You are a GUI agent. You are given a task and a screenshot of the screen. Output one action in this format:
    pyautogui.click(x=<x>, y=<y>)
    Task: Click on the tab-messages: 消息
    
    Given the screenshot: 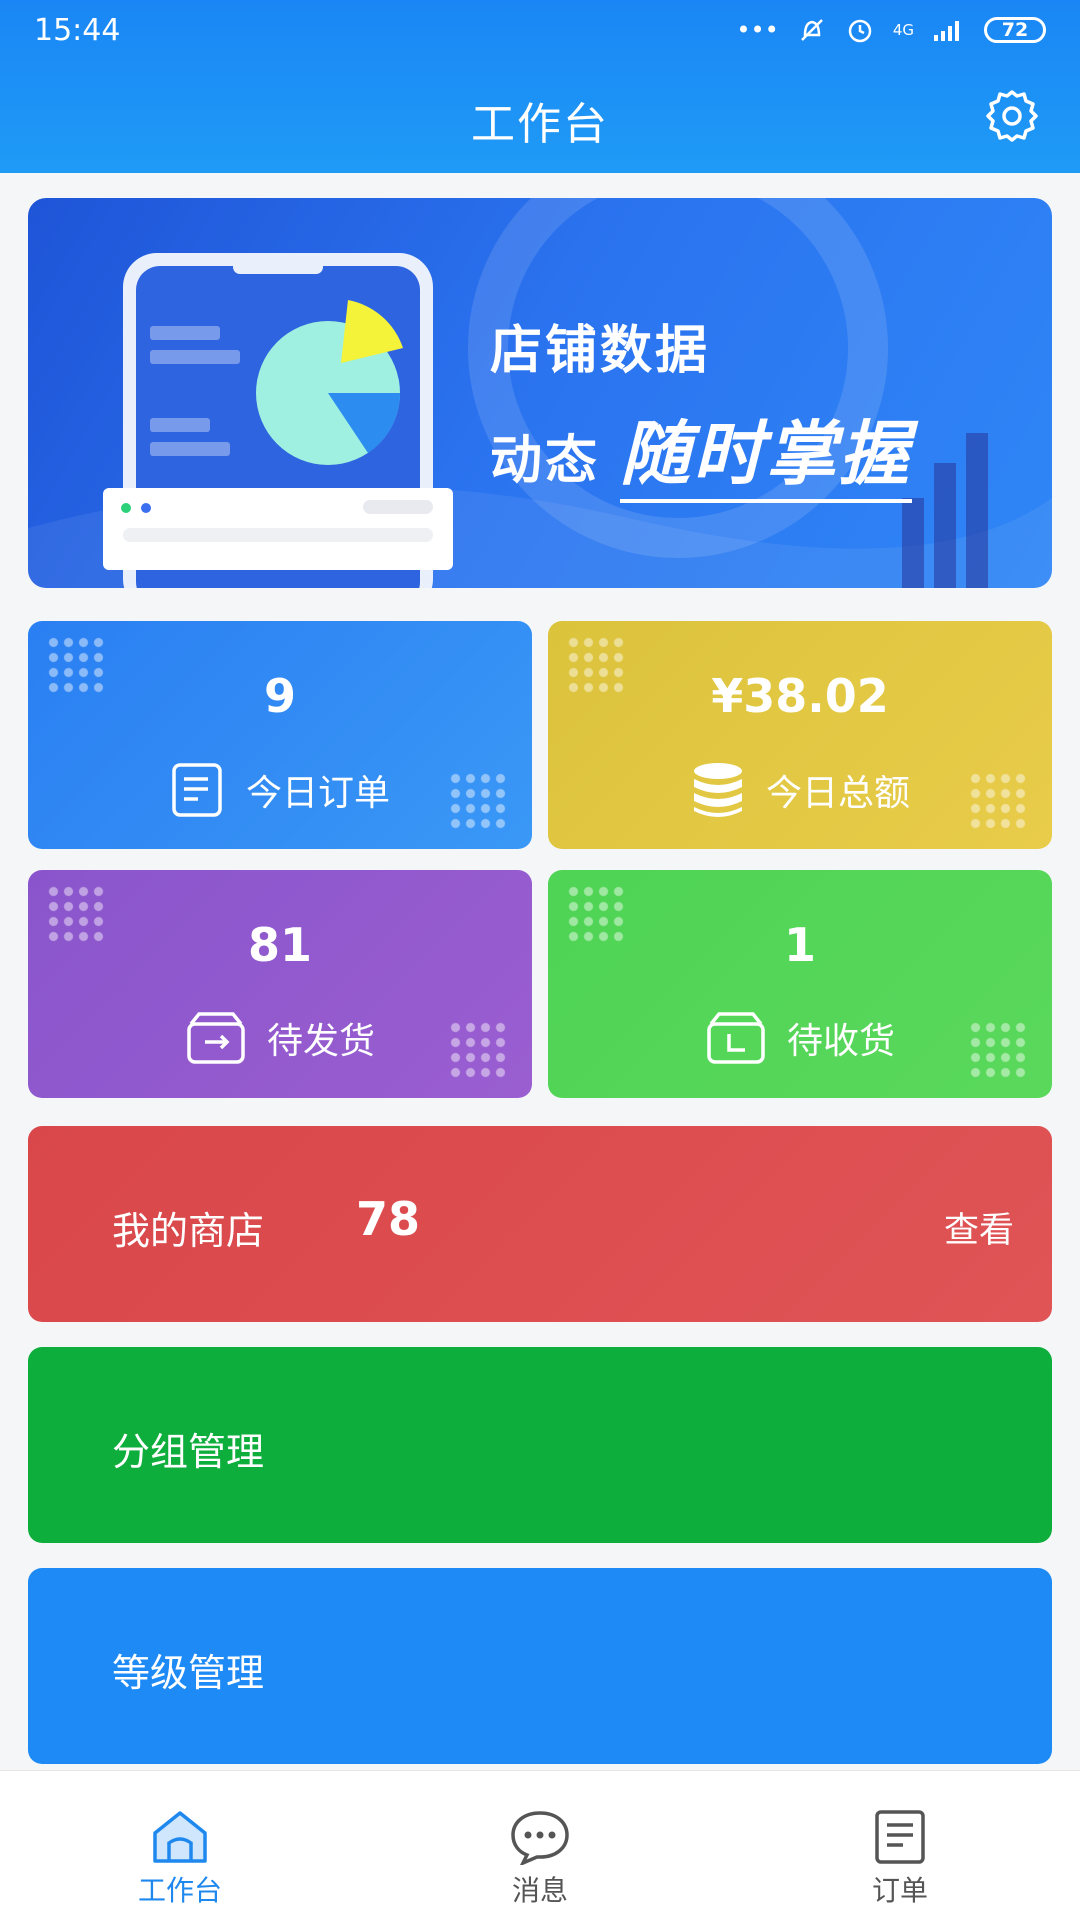 What is the action you would take?
    pyautogui.click(x=540, y=1846)
    